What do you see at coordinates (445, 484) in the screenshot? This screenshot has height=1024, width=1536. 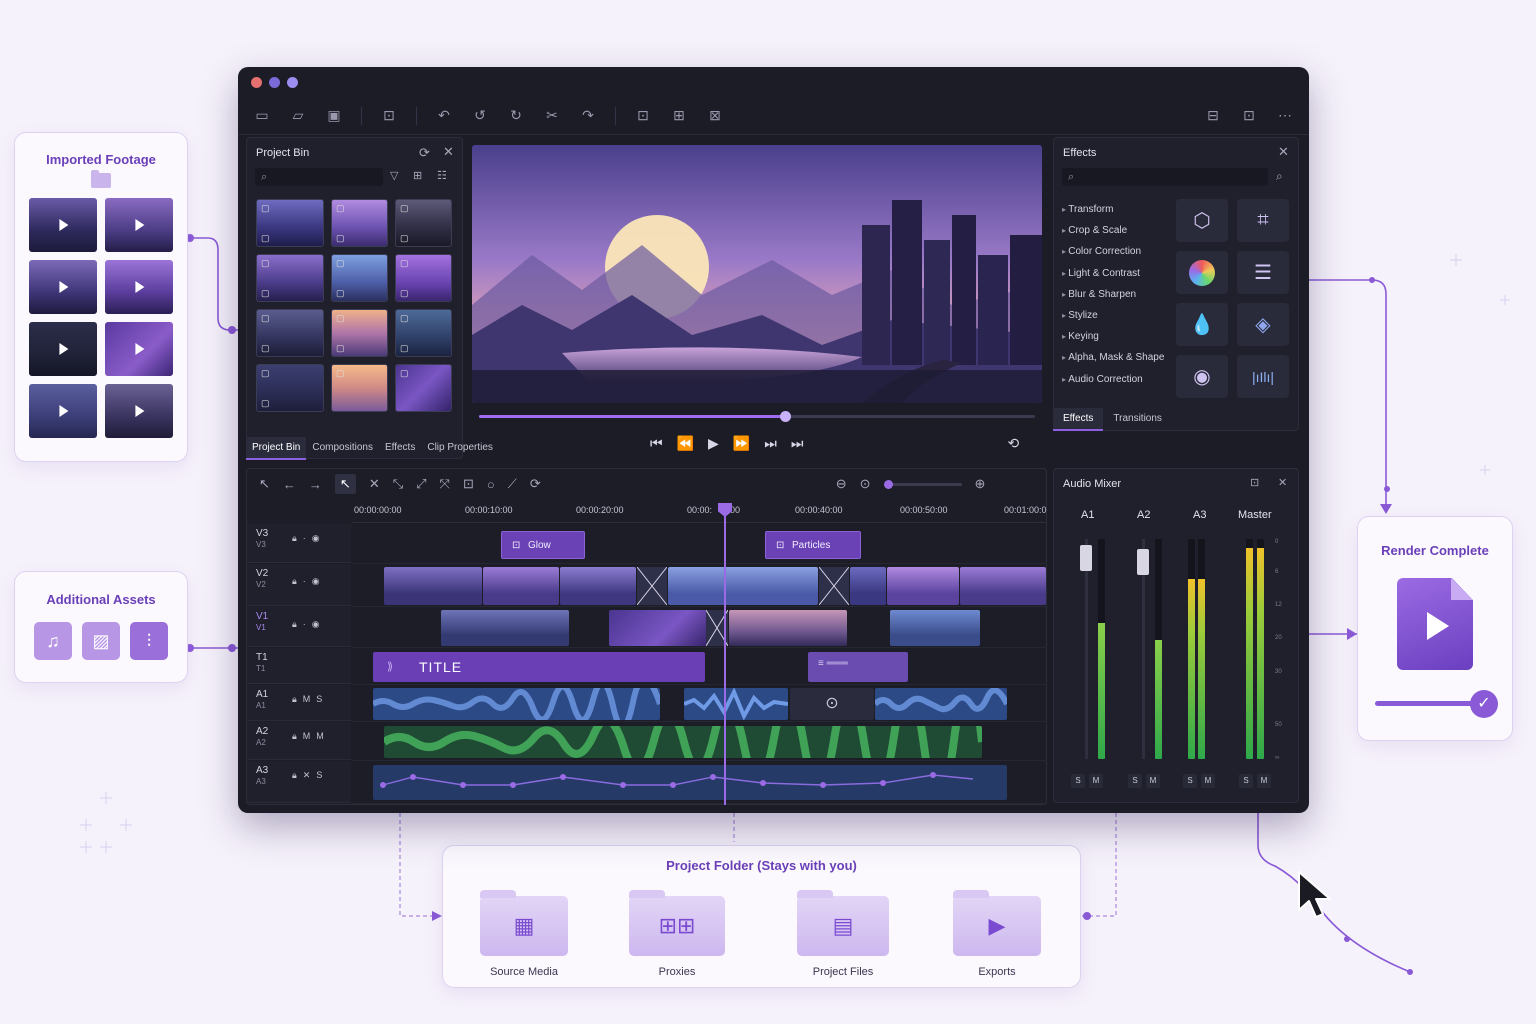 I see `rate-tool-icon: ⤧` at bounding box center [445, 484].